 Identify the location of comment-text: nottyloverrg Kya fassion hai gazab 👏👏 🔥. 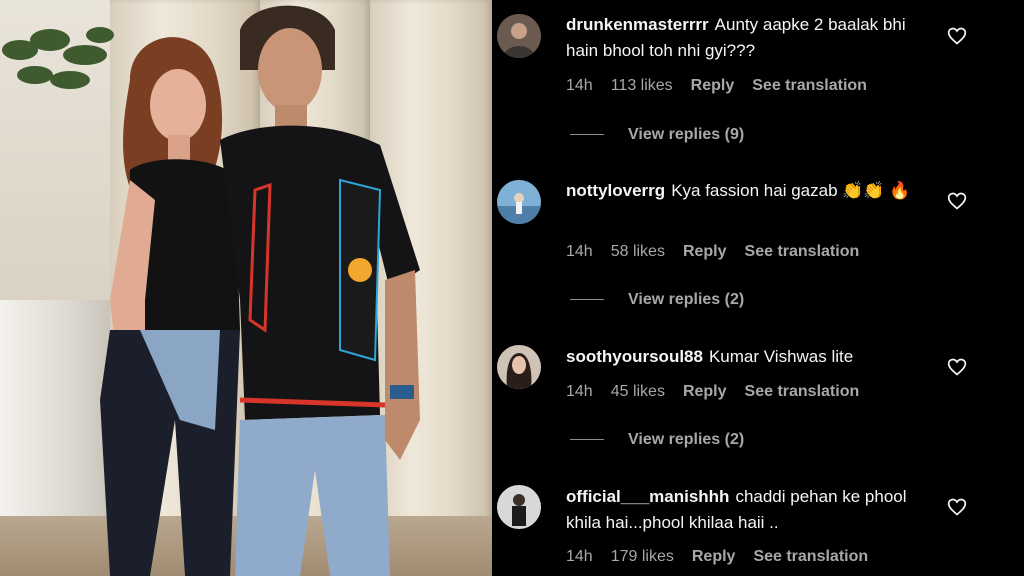
(751, 191).